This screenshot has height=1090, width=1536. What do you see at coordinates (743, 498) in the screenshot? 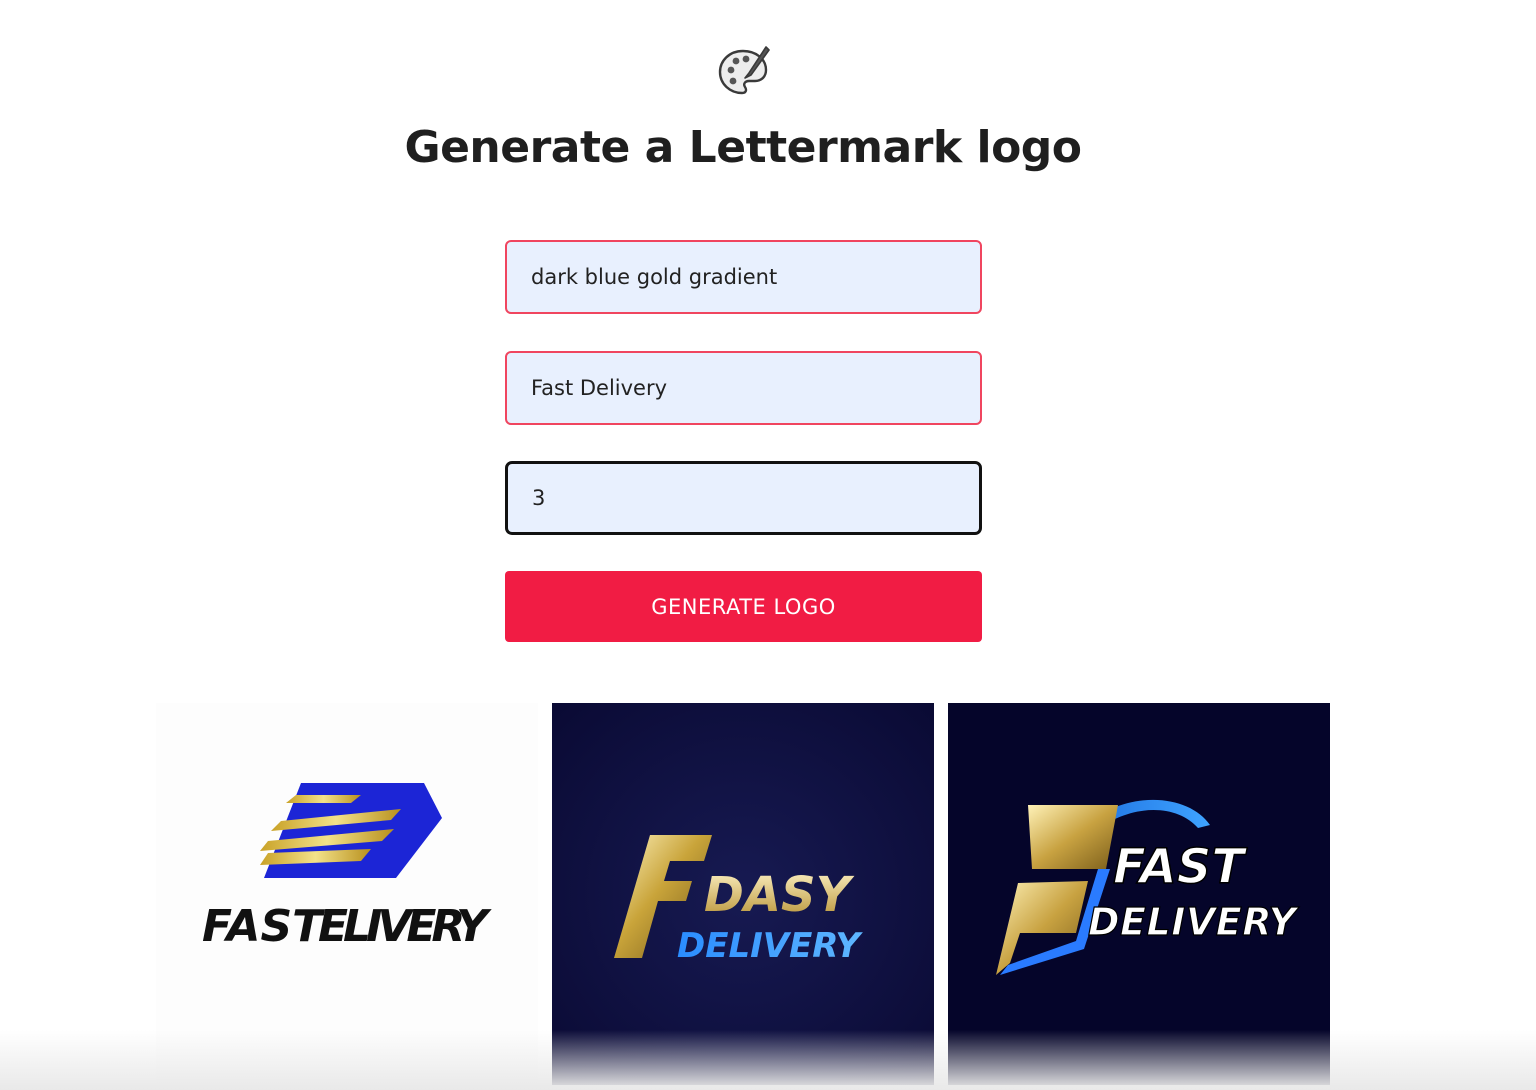
I see `logo-count-input` at bounding box center [743, 498].